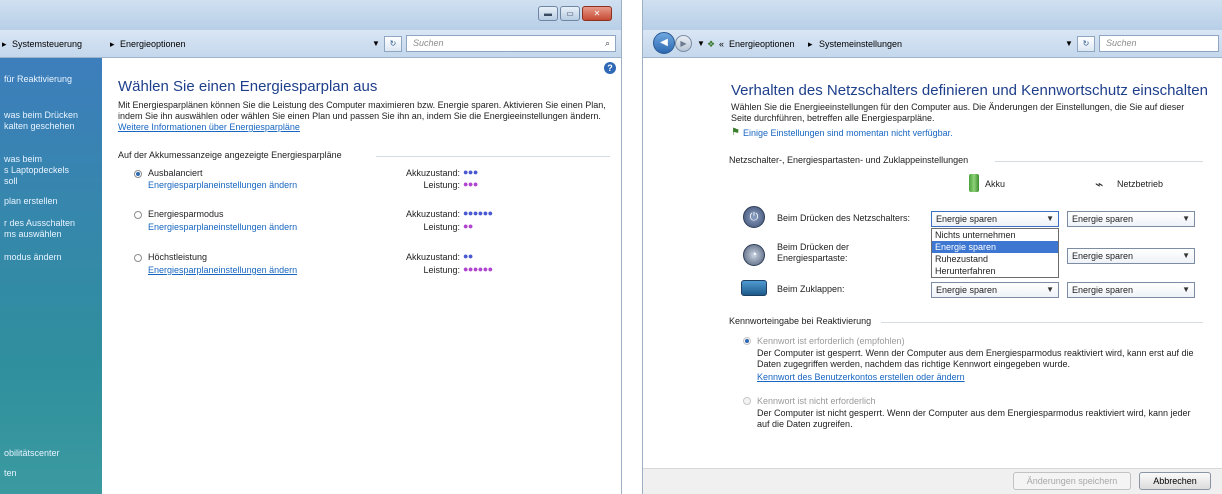 Image resolution: width=1222 pixels, height=494 pixels. I want to click on power-button-netz-select: Energie sparen ▼, so click(1131, 219).